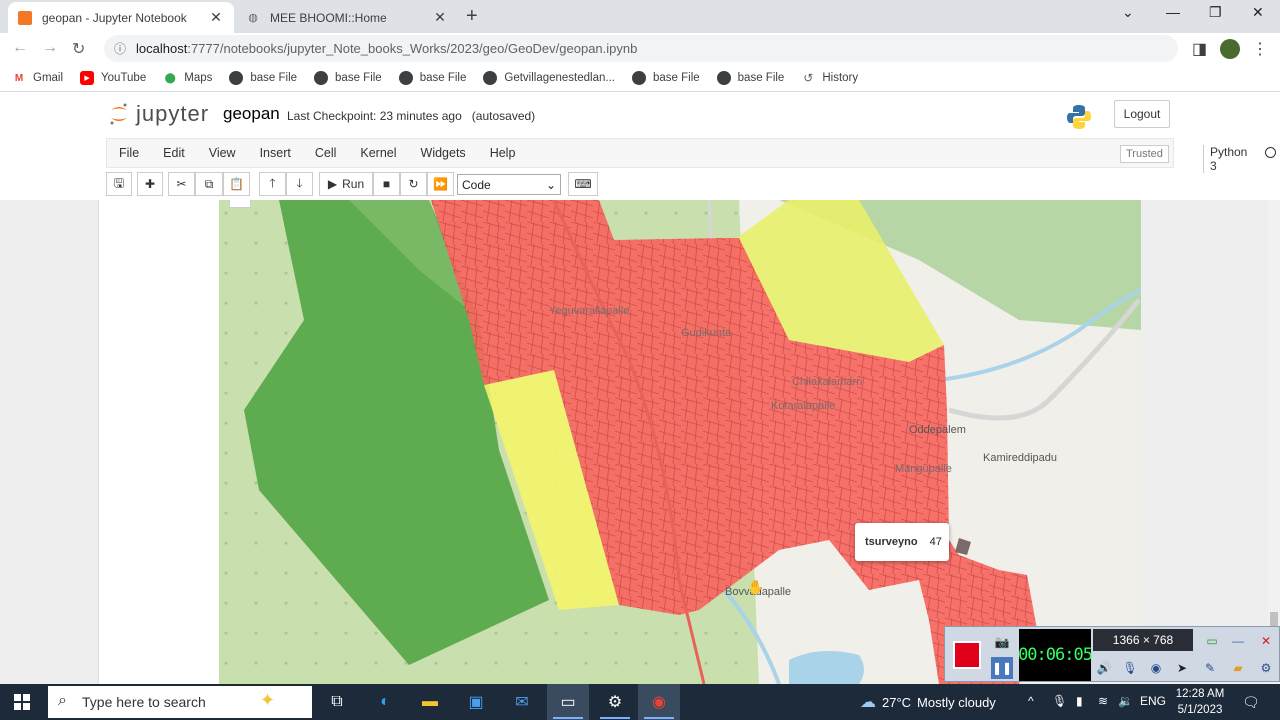 This screenshot has width=1280, height=720. Describe the element at coordinates (272, 184) in the screenshot. I see `move-up-button: 🡑` at that location.